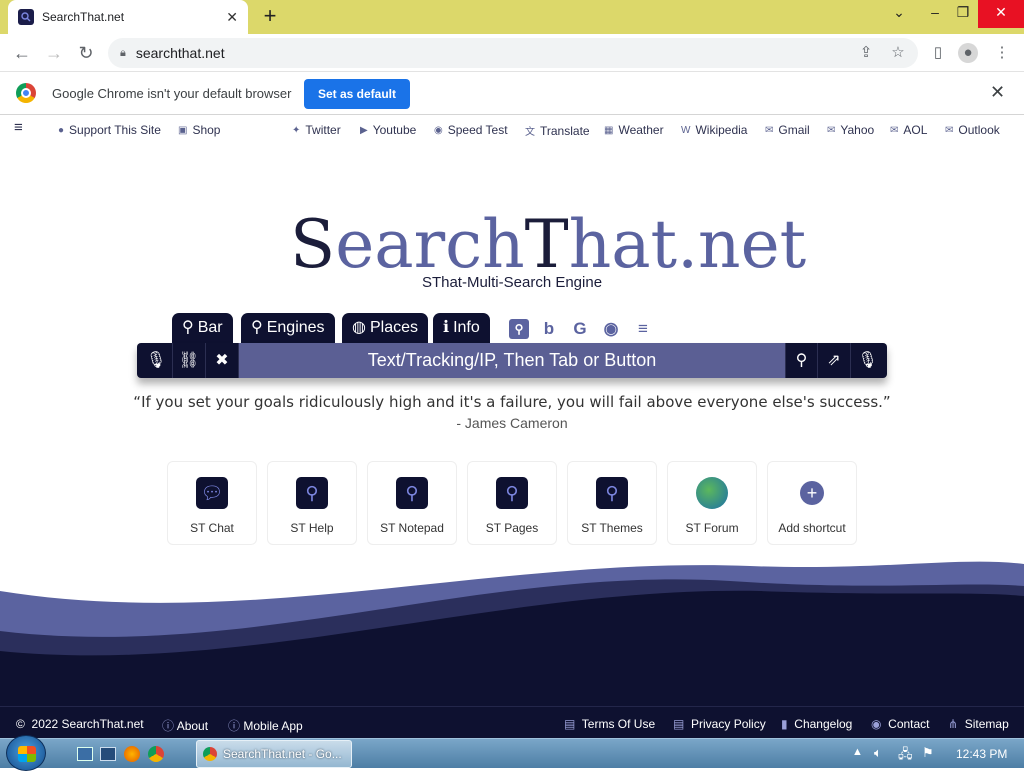 The image size is (1024, 771). What do you see at coordinates (108, 754) in the screenshot?
I see `explorer-icon` at bounding box center [108, 754].